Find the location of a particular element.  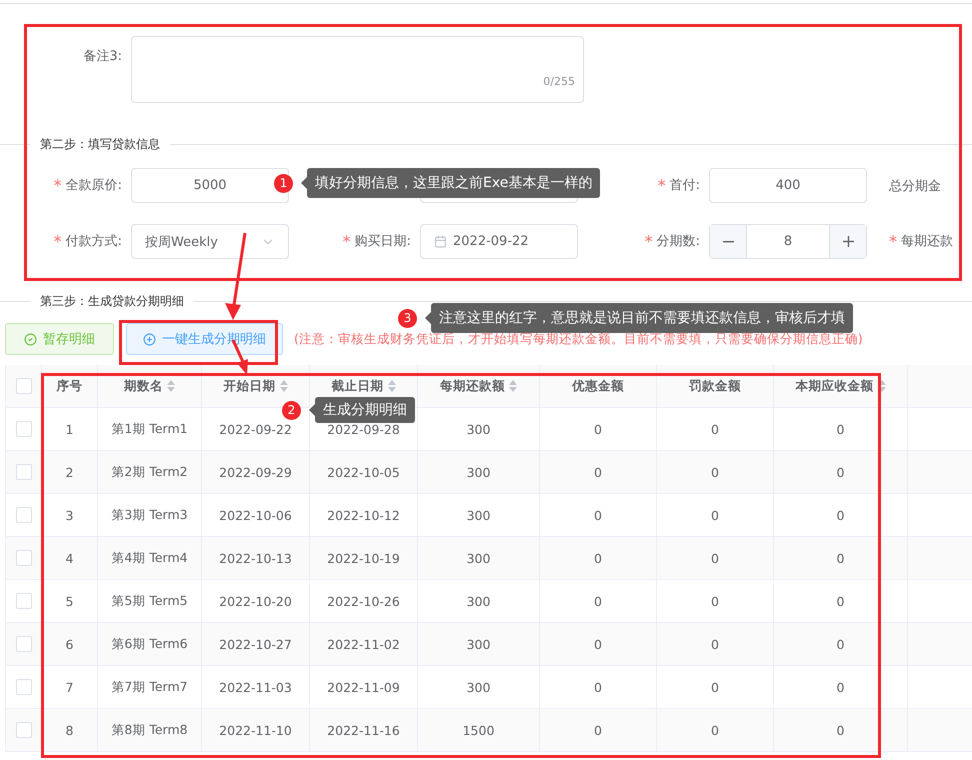

table-cell: 2022-10-06 is located at coordinates (255, 515).